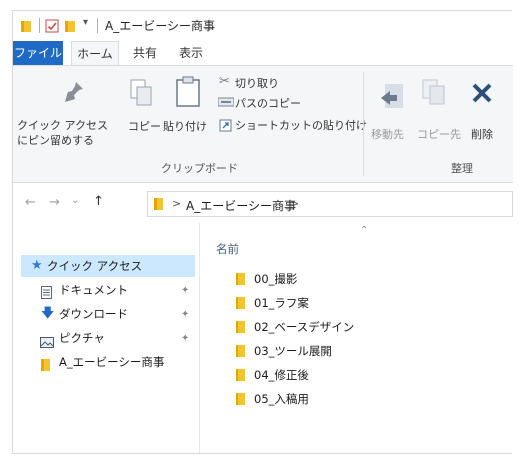  I want to click on file-name: 01_ラフ案, so click(281, 303).